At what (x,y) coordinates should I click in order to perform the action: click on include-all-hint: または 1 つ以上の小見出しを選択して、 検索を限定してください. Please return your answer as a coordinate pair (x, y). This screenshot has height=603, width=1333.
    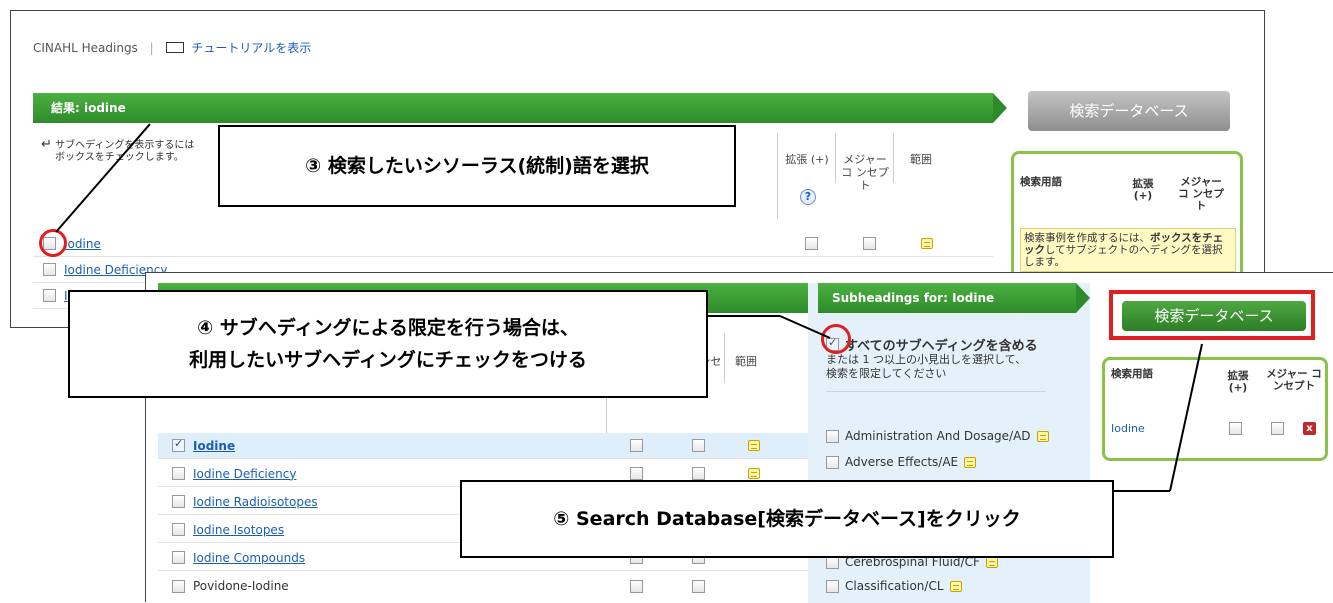
    Looking at the image, I should click on (926, 367).